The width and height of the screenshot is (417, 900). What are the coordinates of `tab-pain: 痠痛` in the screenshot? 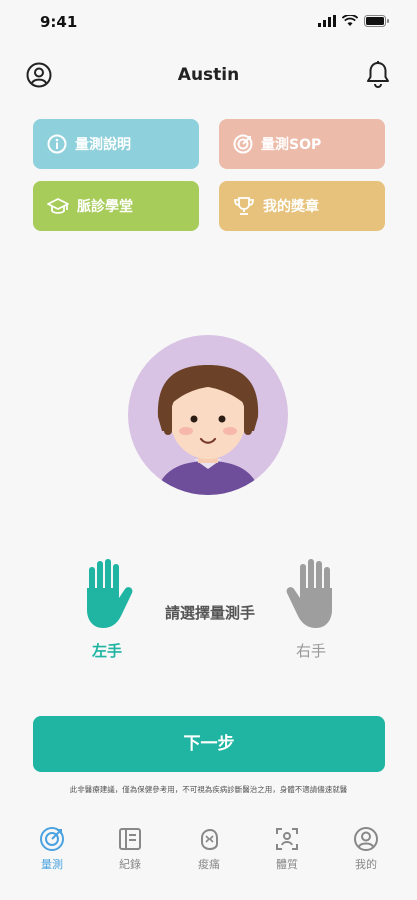 It's located at (209, 849).